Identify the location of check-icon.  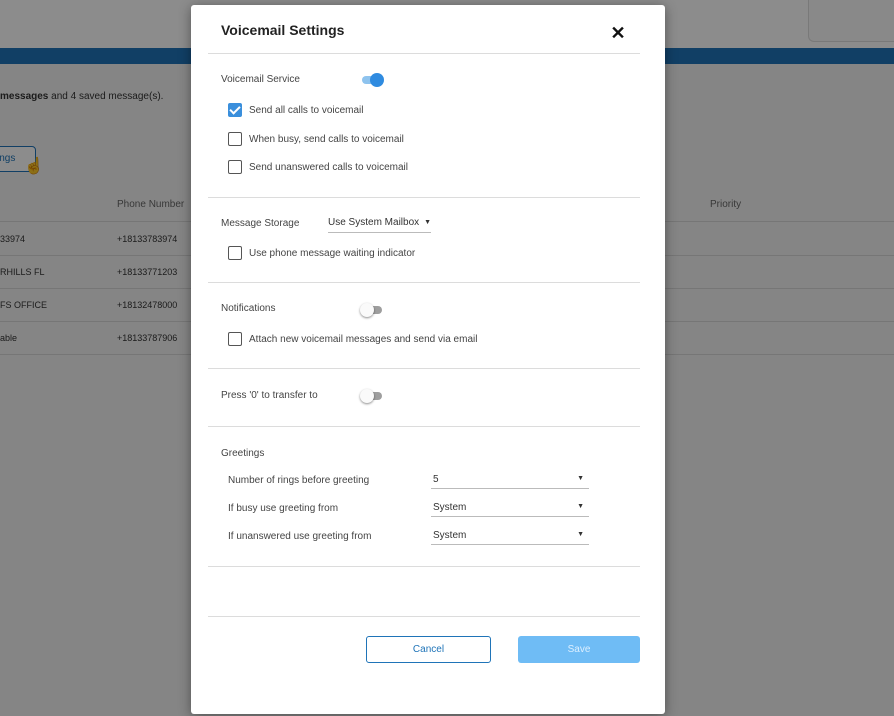
(235, 110).